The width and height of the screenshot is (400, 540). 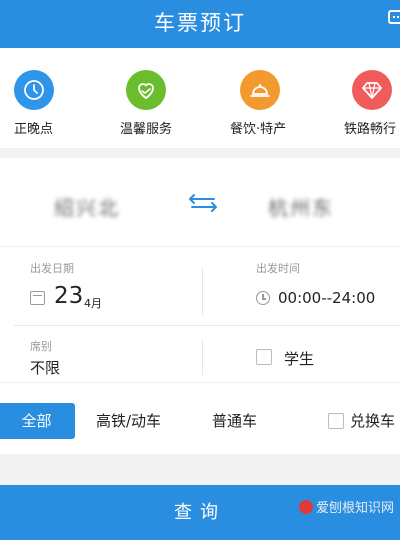 What do you see at coordinates (146, 90) in the screenshot?
I see `heart-hand-icon` at bounding box center [146, 90].